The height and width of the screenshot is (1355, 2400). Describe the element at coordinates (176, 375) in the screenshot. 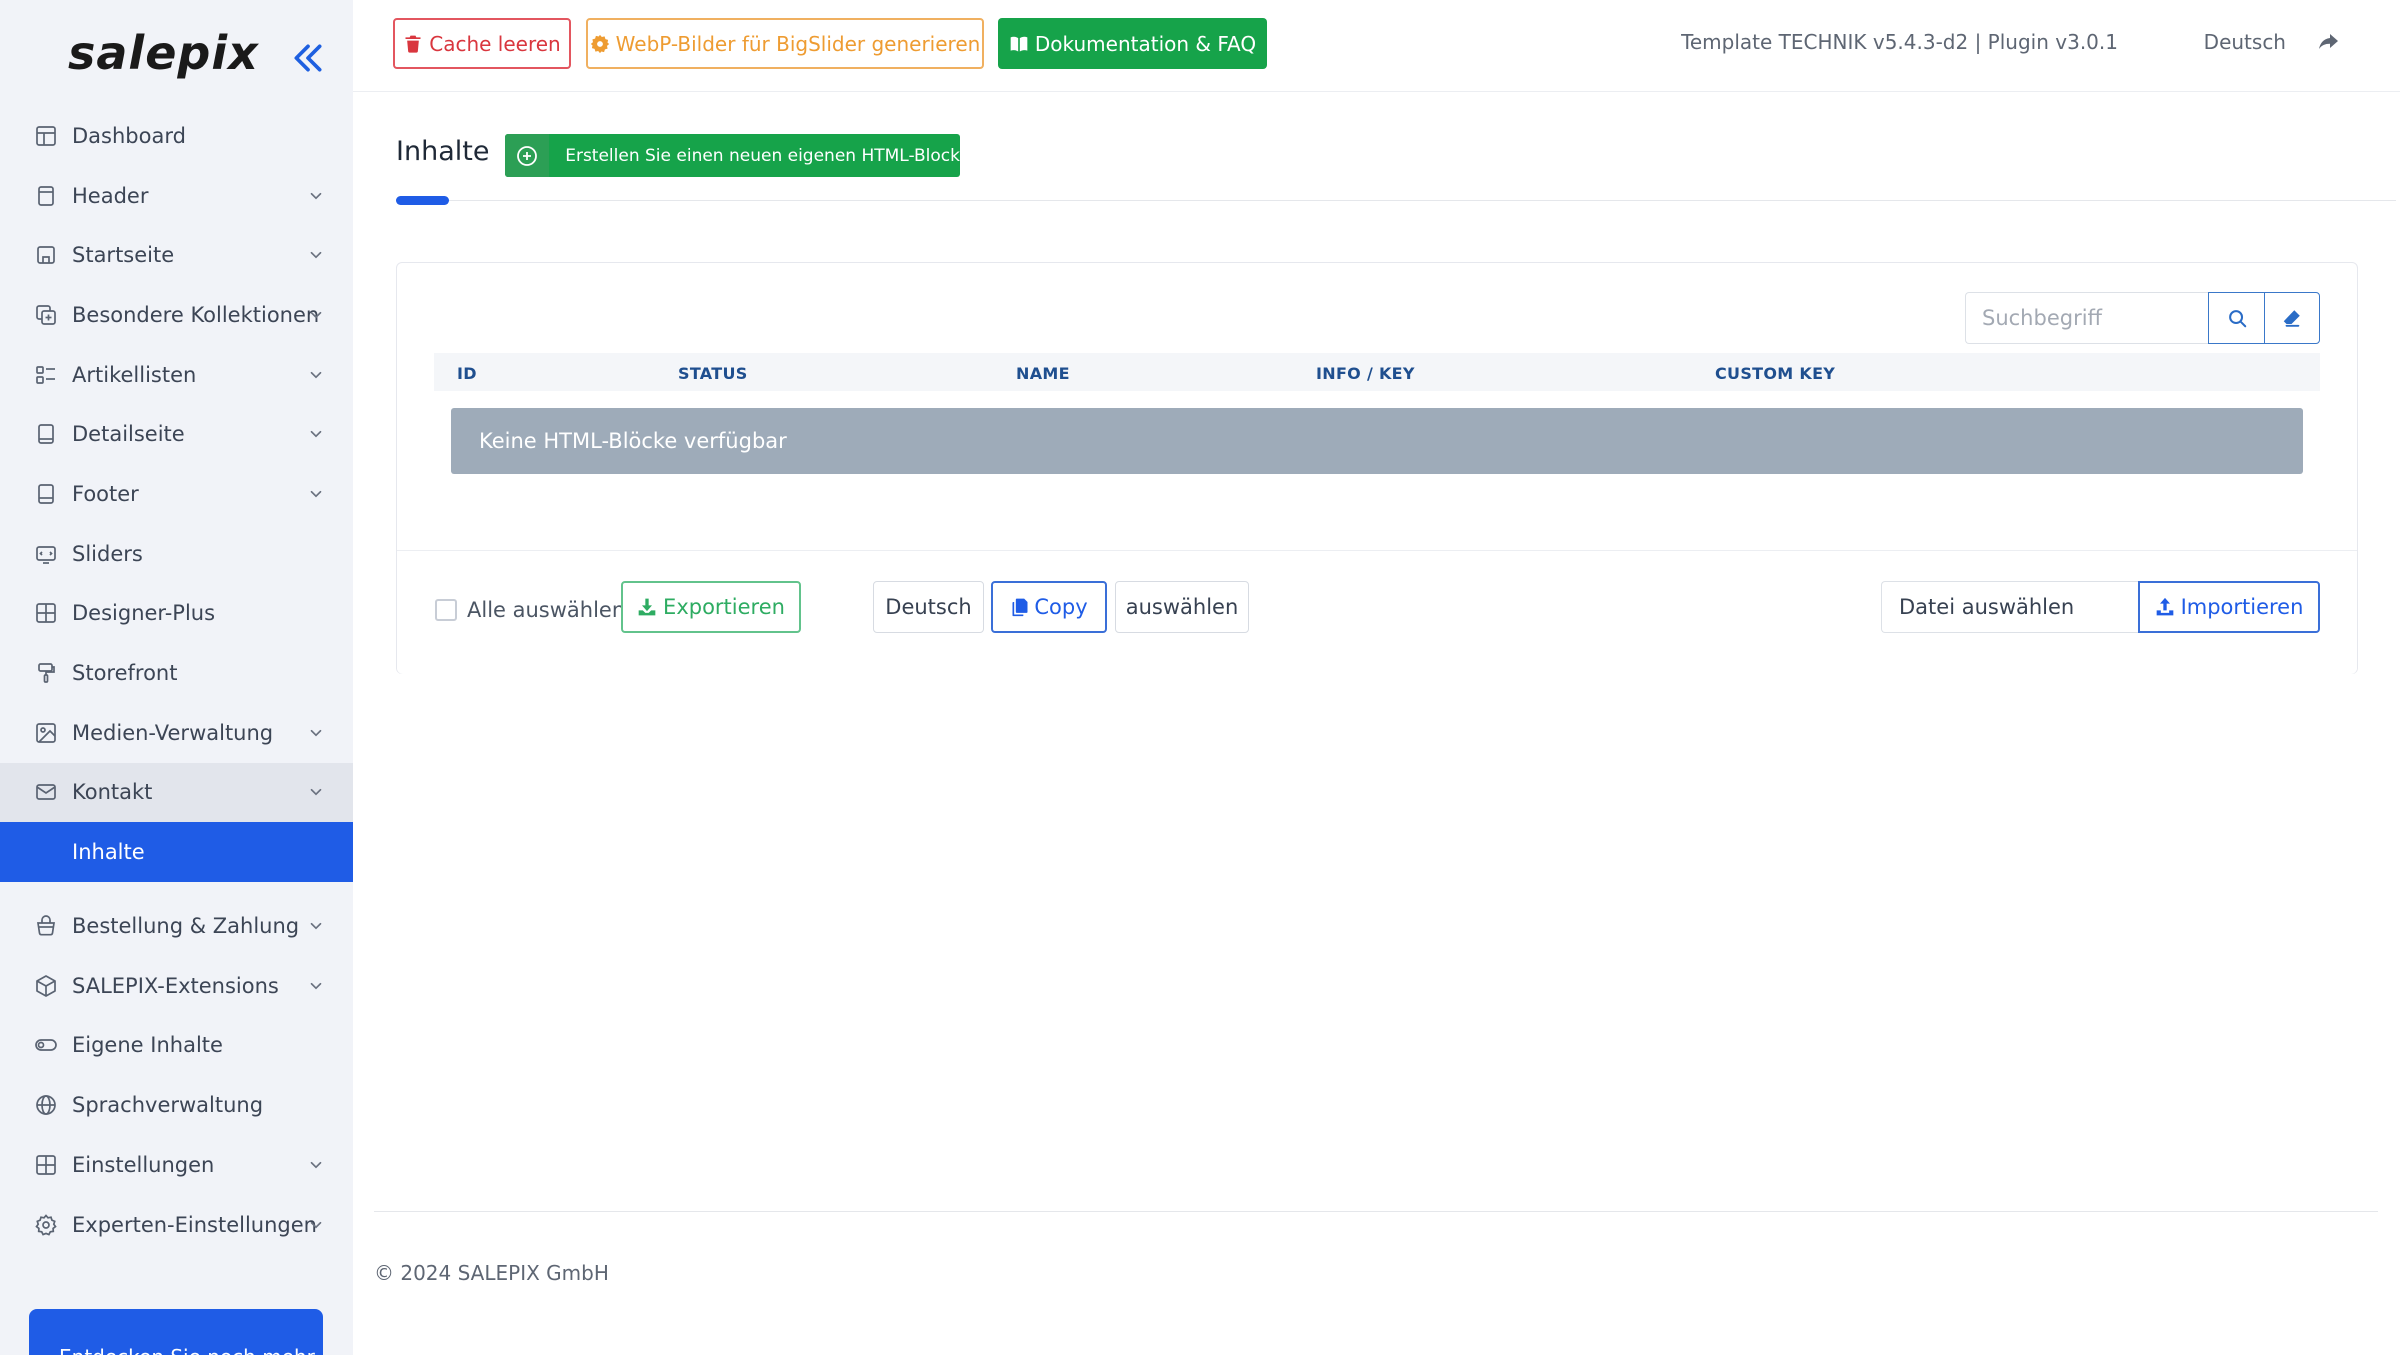

I see `sidebar-item-artikellisten: Artikellisten` at that location.